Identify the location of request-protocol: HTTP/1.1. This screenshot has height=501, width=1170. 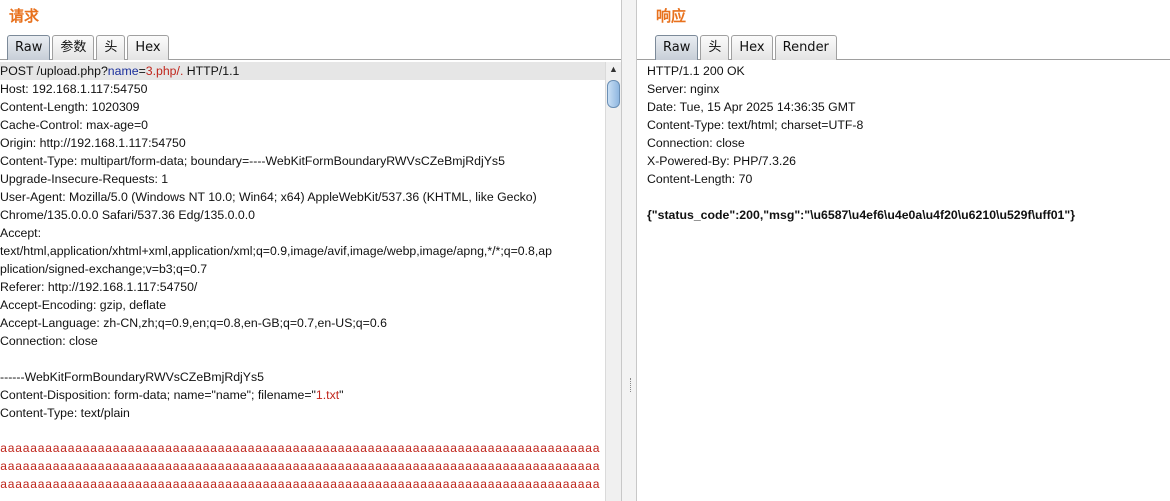
(211, 71).